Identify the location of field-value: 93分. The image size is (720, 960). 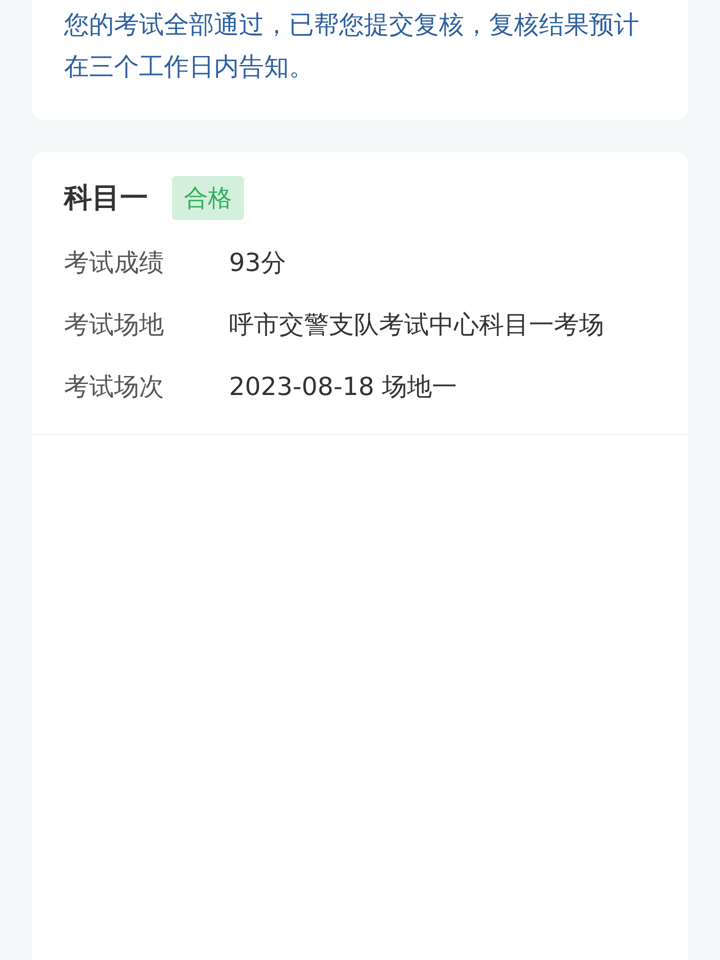
(257, 263).